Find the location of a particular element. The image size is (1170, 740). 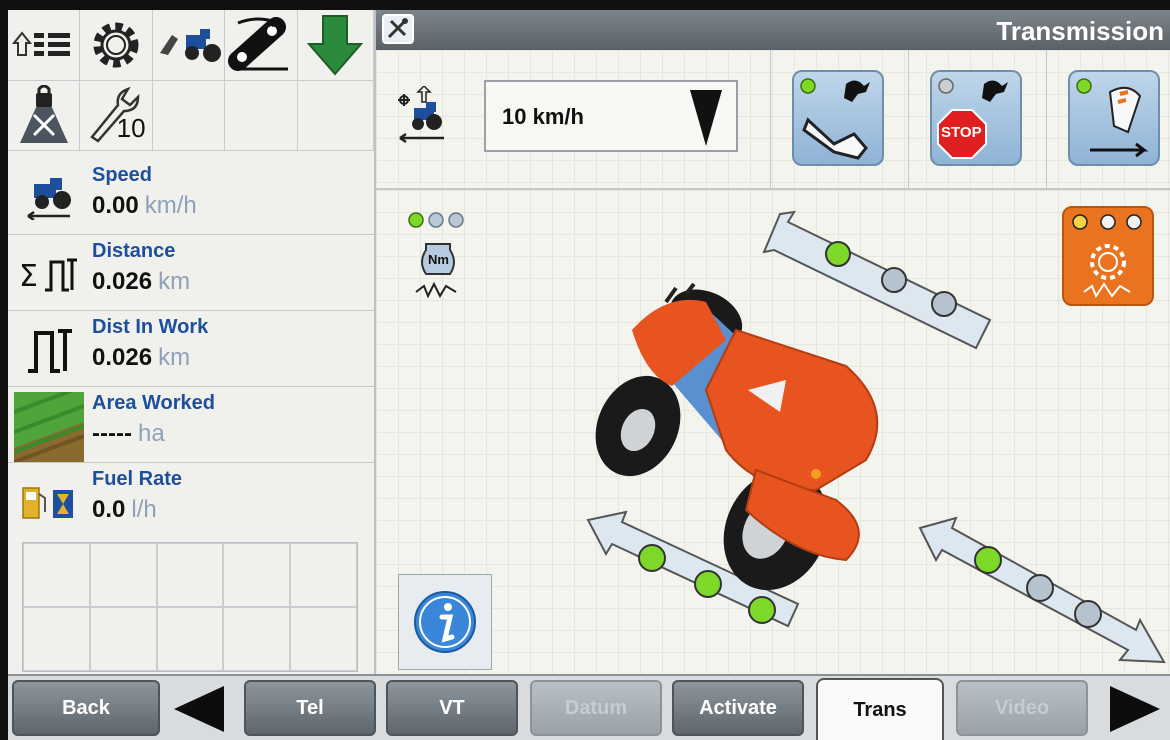

metric-dist-in-work: Dist In Work 0.026 km is located at coordinates (191, 348).